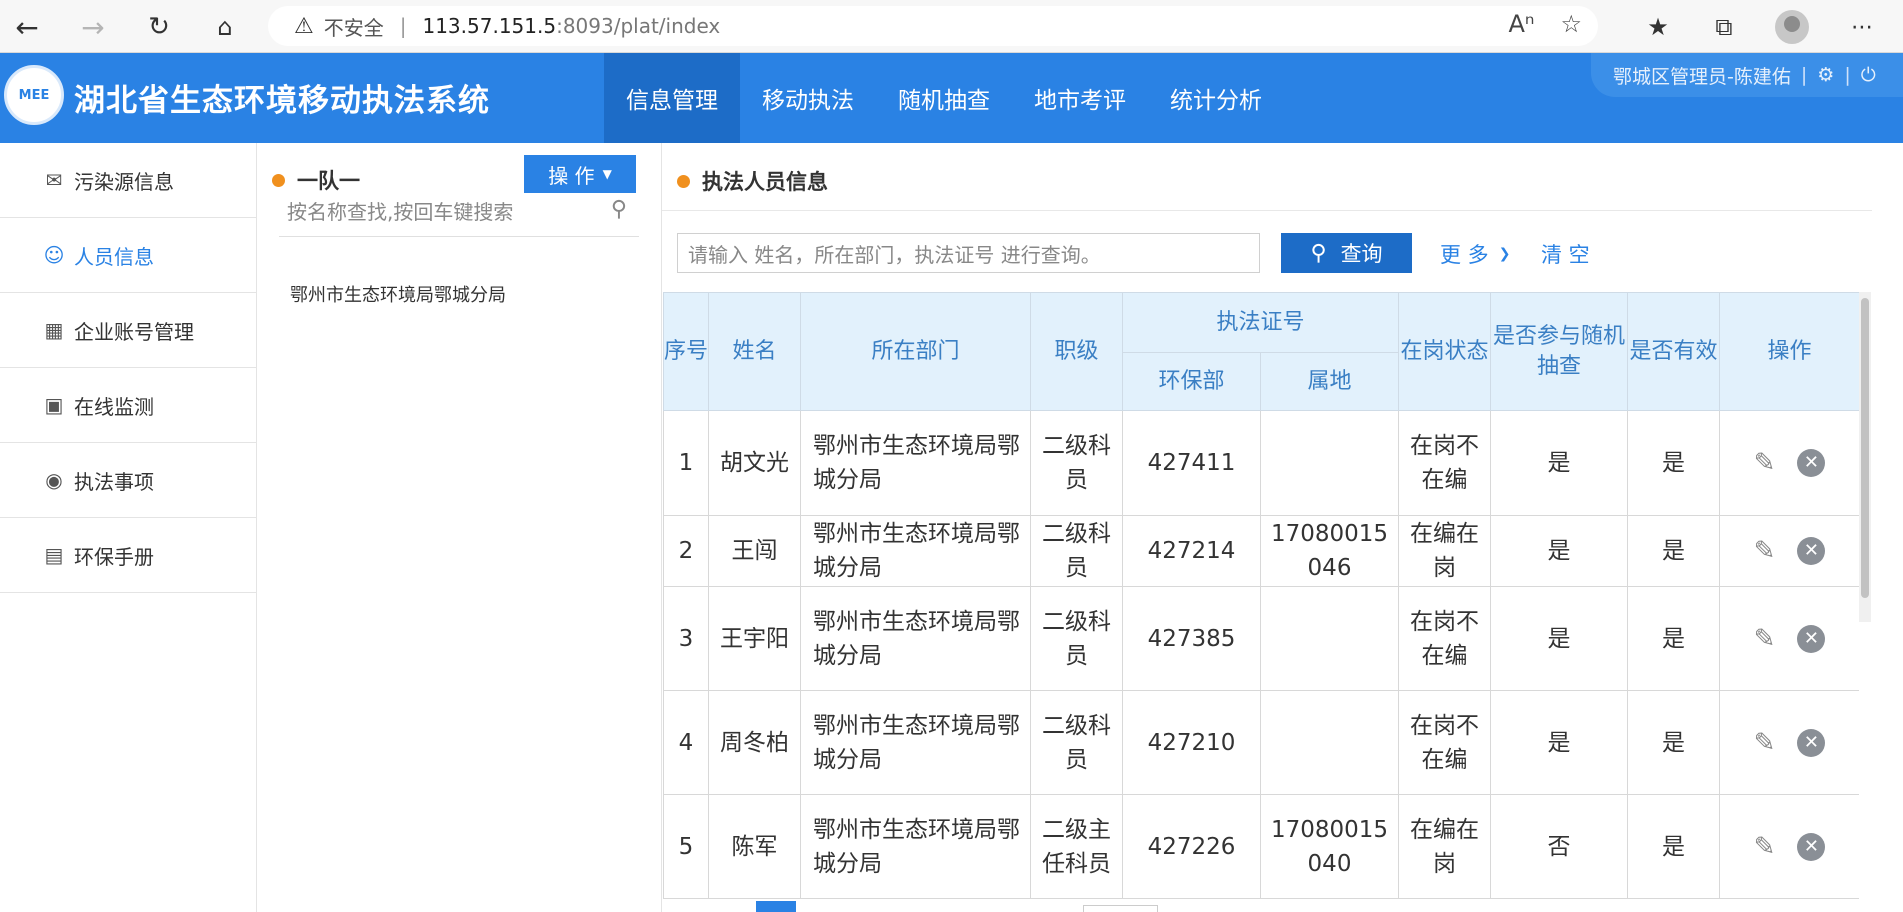 The image size is (1903, 912). I want to click on user-box: 鄂城区管理员-陈建佑 | ⚙ | ⏻, so click(1747, 75).